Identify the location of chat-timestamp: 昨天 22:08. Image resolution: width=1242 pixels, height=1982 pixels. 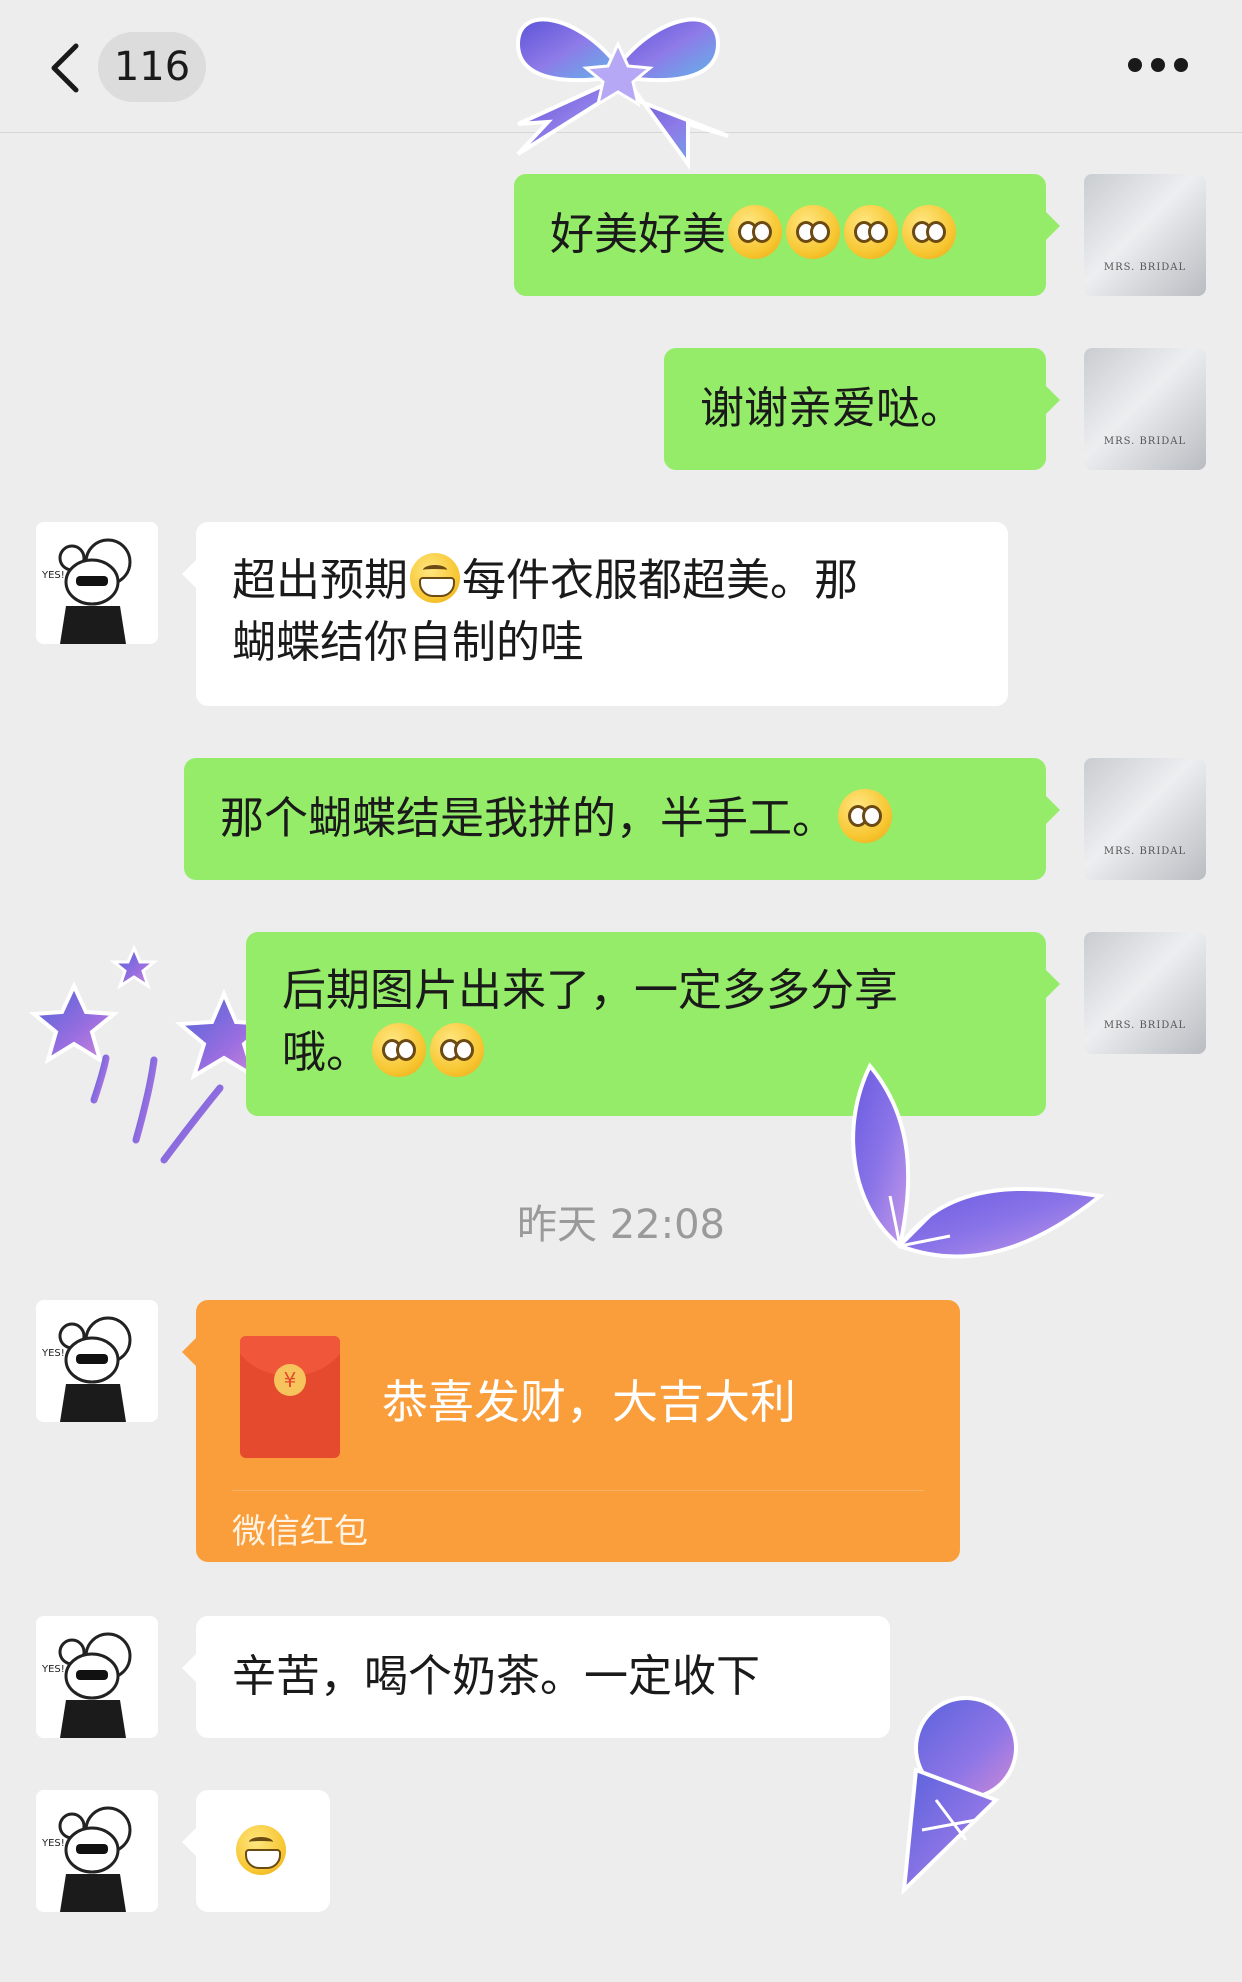
(621, 1225).